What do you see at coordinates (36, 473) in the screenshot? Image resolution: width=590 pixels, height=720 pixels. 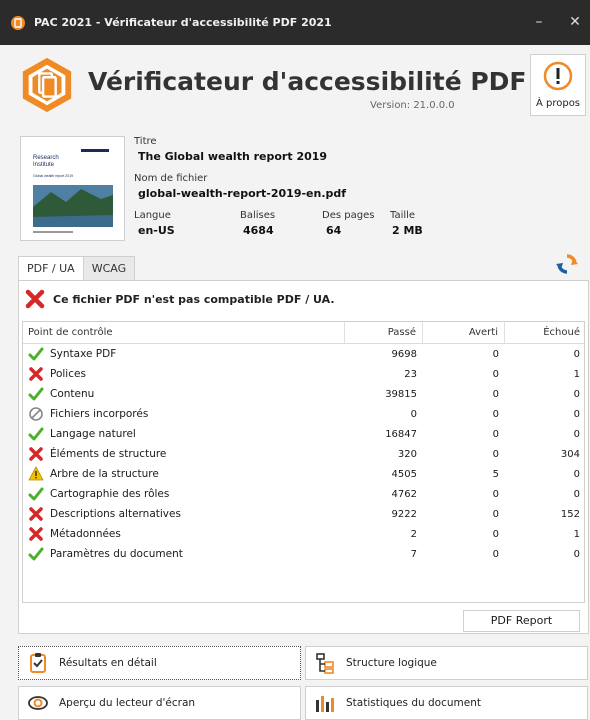 I see `warning-icon` at bounding box center [36, 473].